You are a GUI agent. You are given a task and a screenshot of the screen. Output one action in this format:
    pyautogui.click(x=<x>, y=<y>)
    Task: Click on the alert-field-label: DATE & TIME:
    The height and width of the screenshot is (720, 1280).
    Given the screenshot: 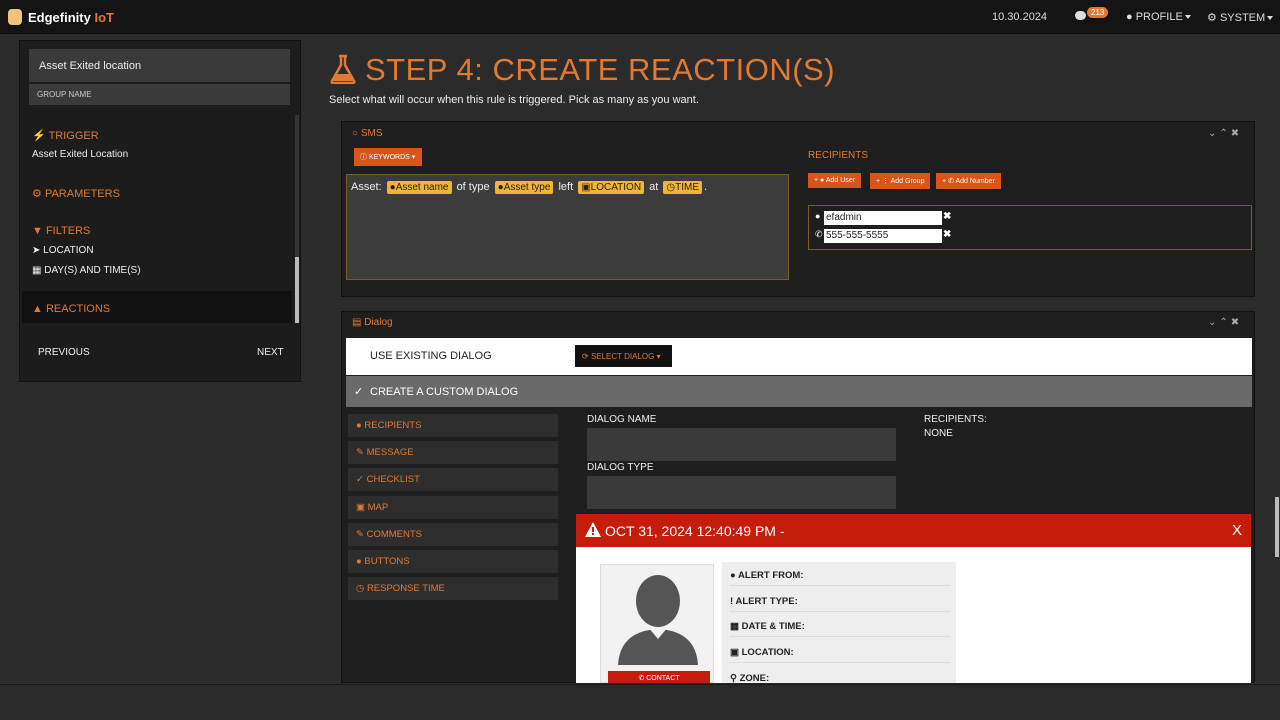 What is the action you would take?
    pyautogui.click(x=773, y=626)
    